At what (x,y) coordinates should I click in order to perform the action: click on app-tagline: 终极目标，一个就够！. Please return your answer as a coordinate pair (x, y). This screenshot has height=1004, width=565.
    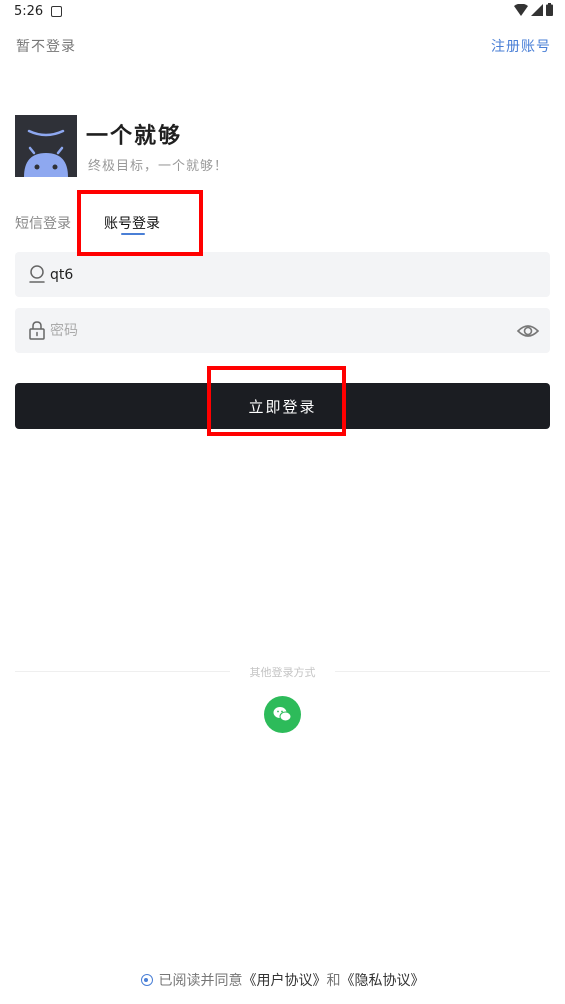
    Looking at the image, I should click on (158, 166).